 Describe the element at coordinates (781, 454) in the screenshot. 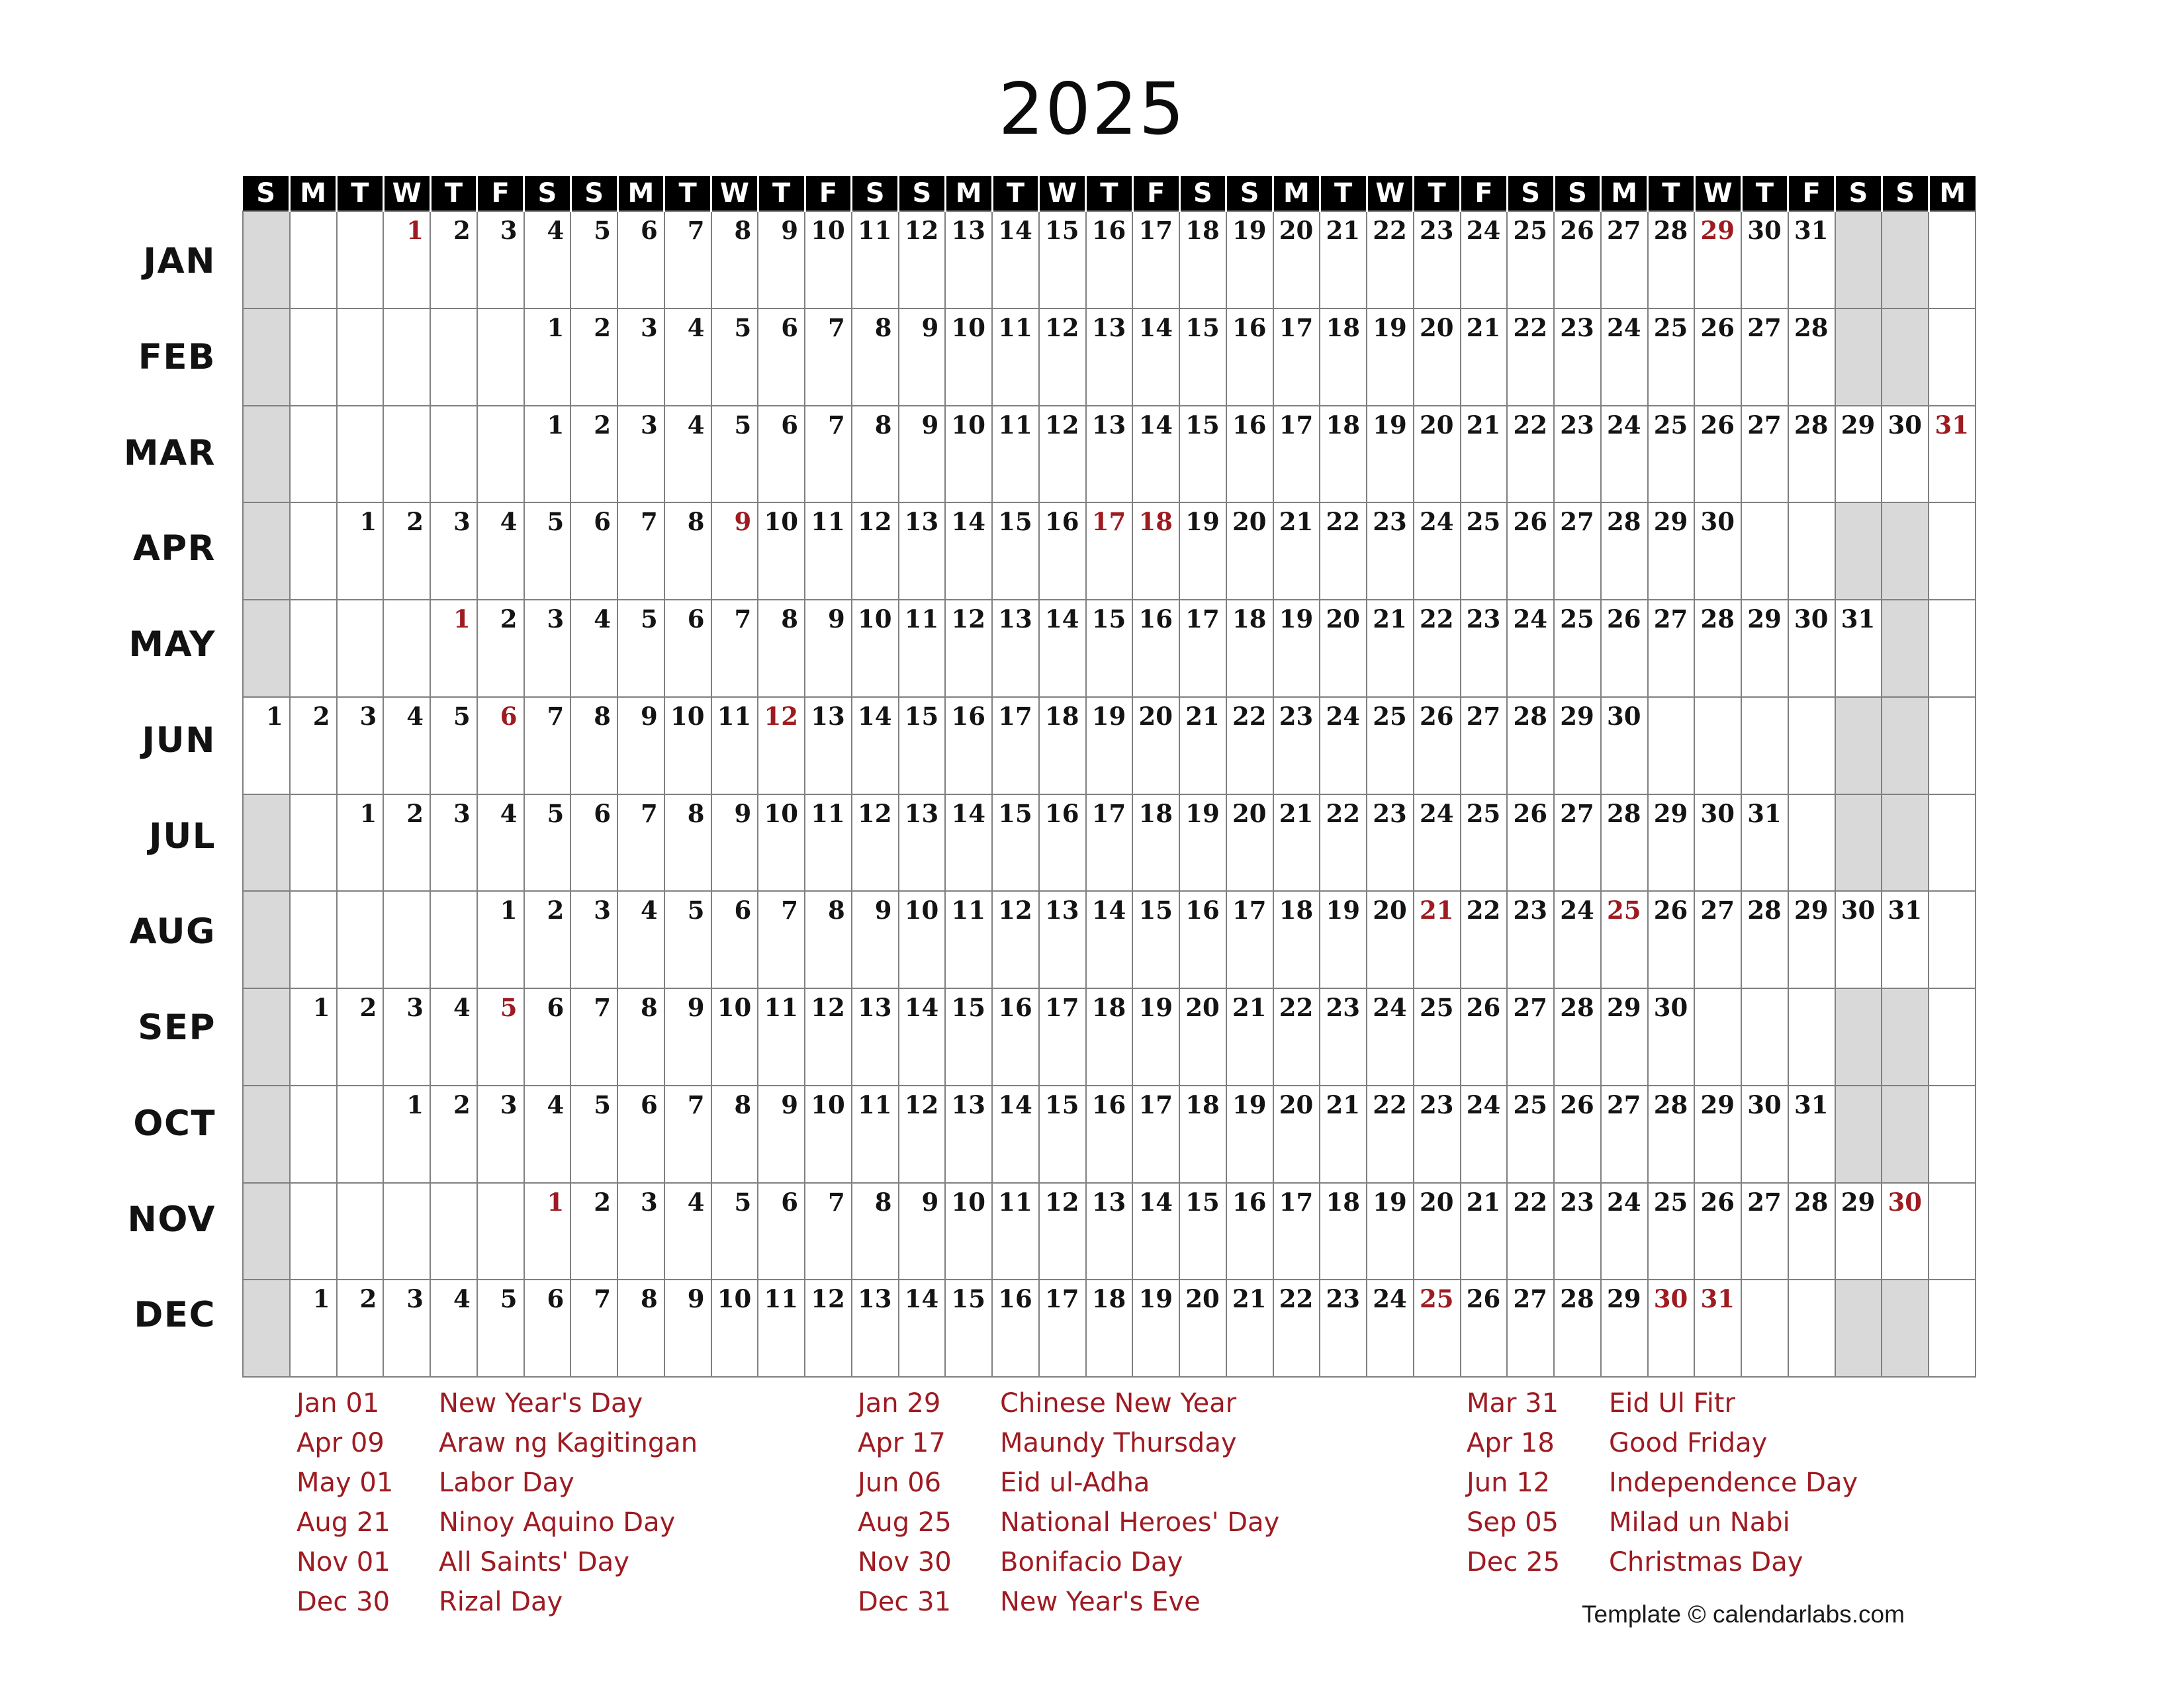

I see `day-cell: 6` at that location.